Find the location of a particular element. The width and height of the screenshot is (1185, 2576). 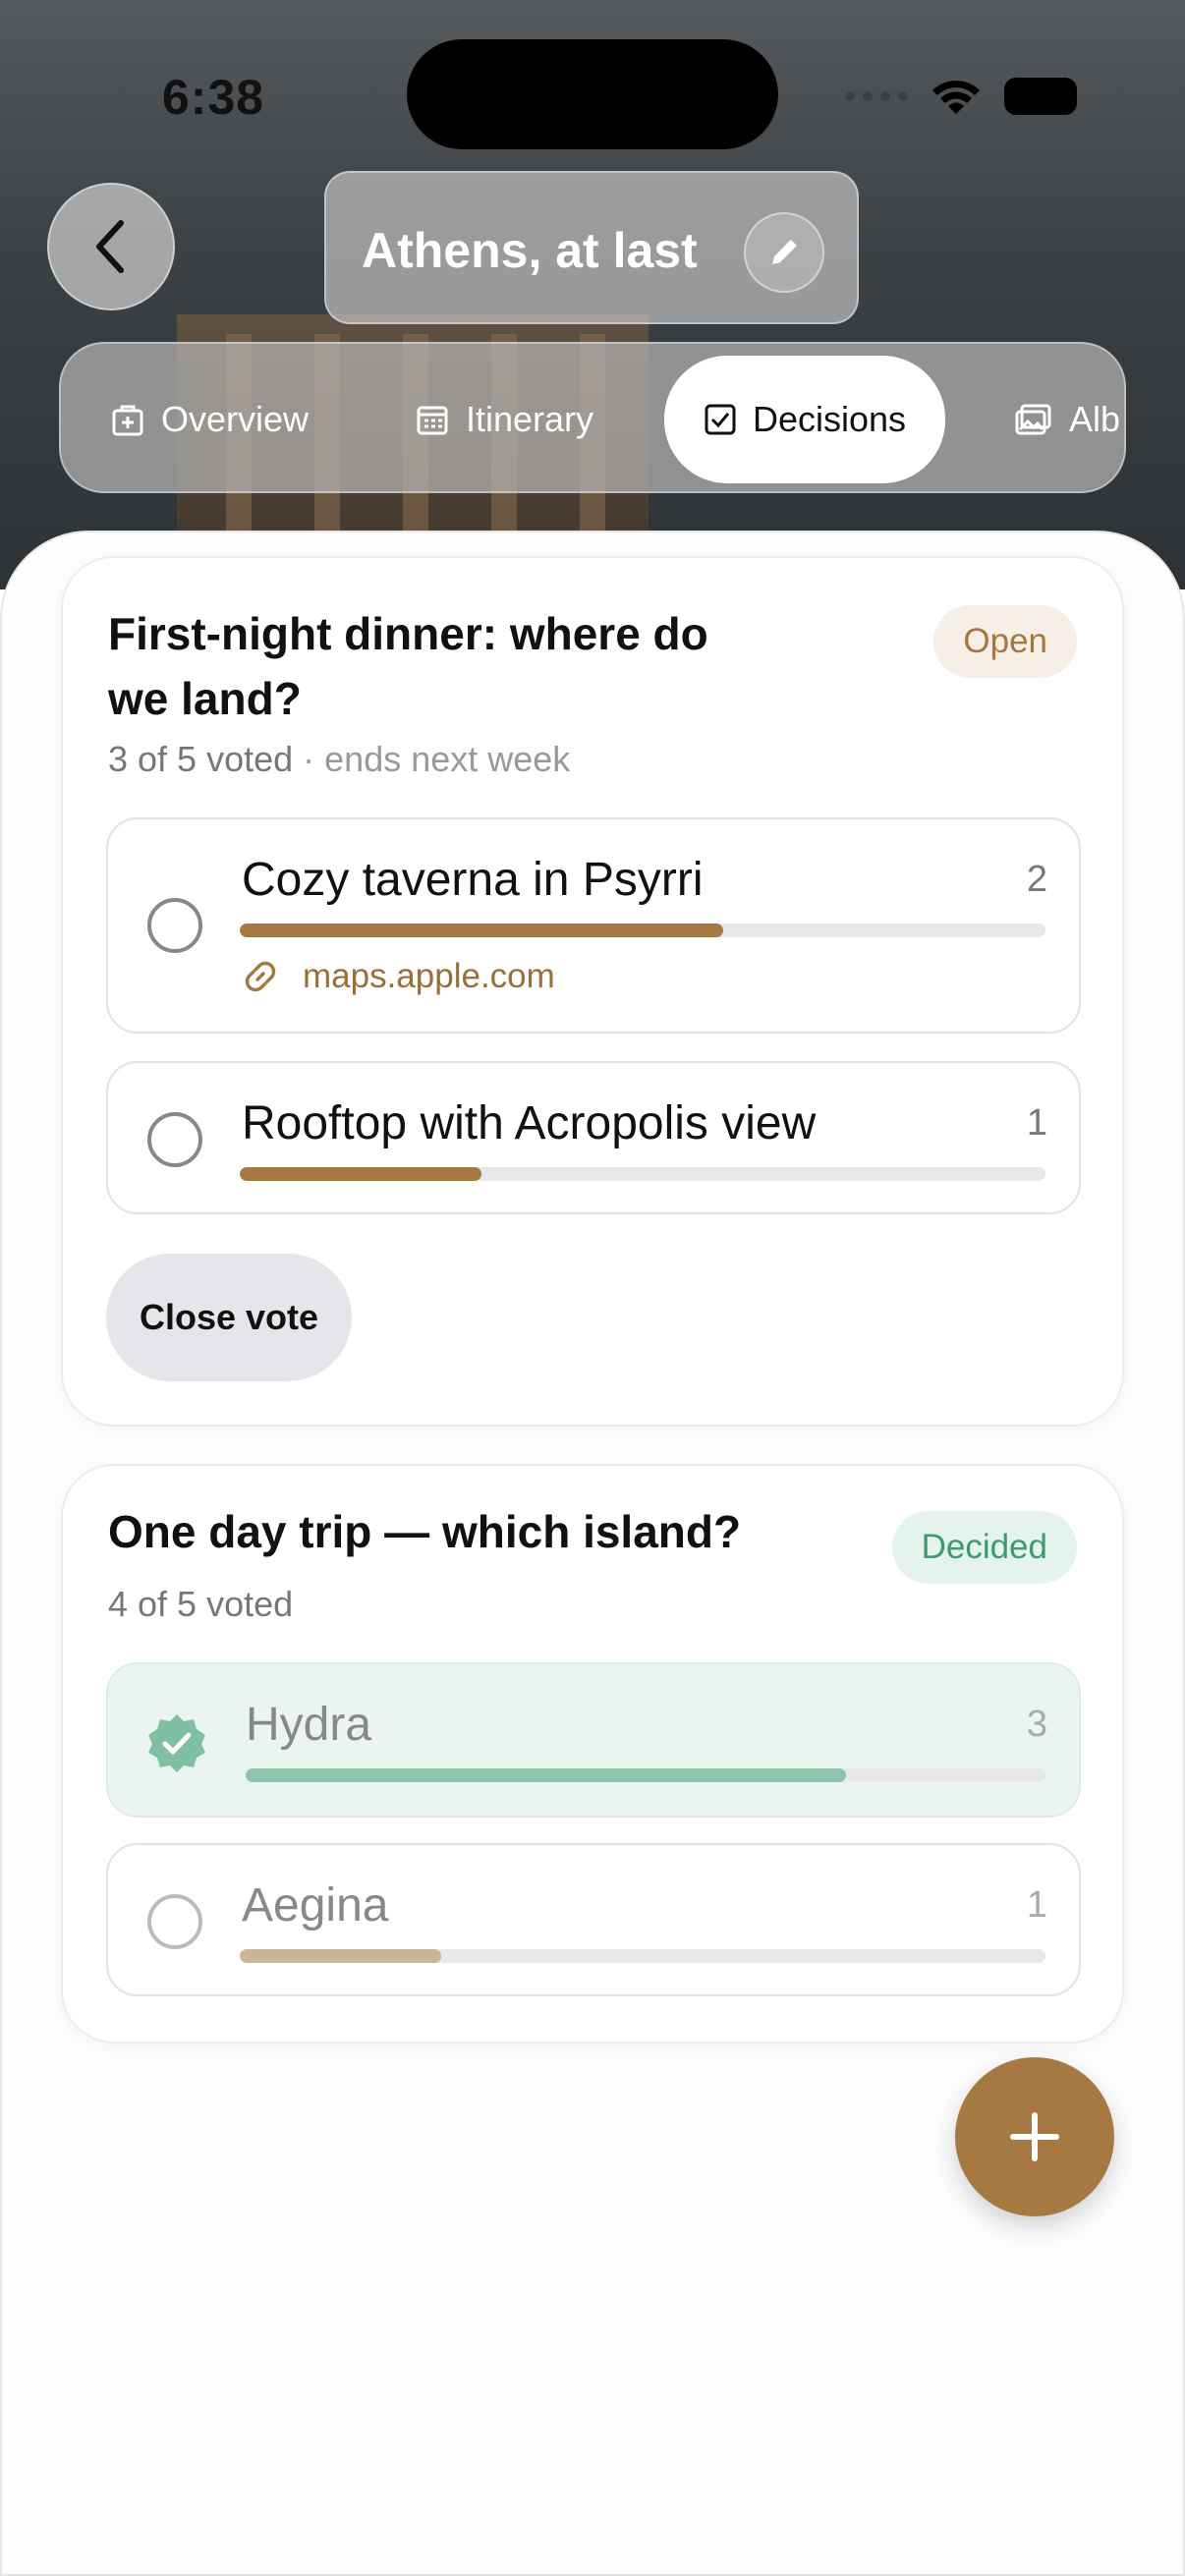

option-label: Hydra is located at coordinates (309, 1725).